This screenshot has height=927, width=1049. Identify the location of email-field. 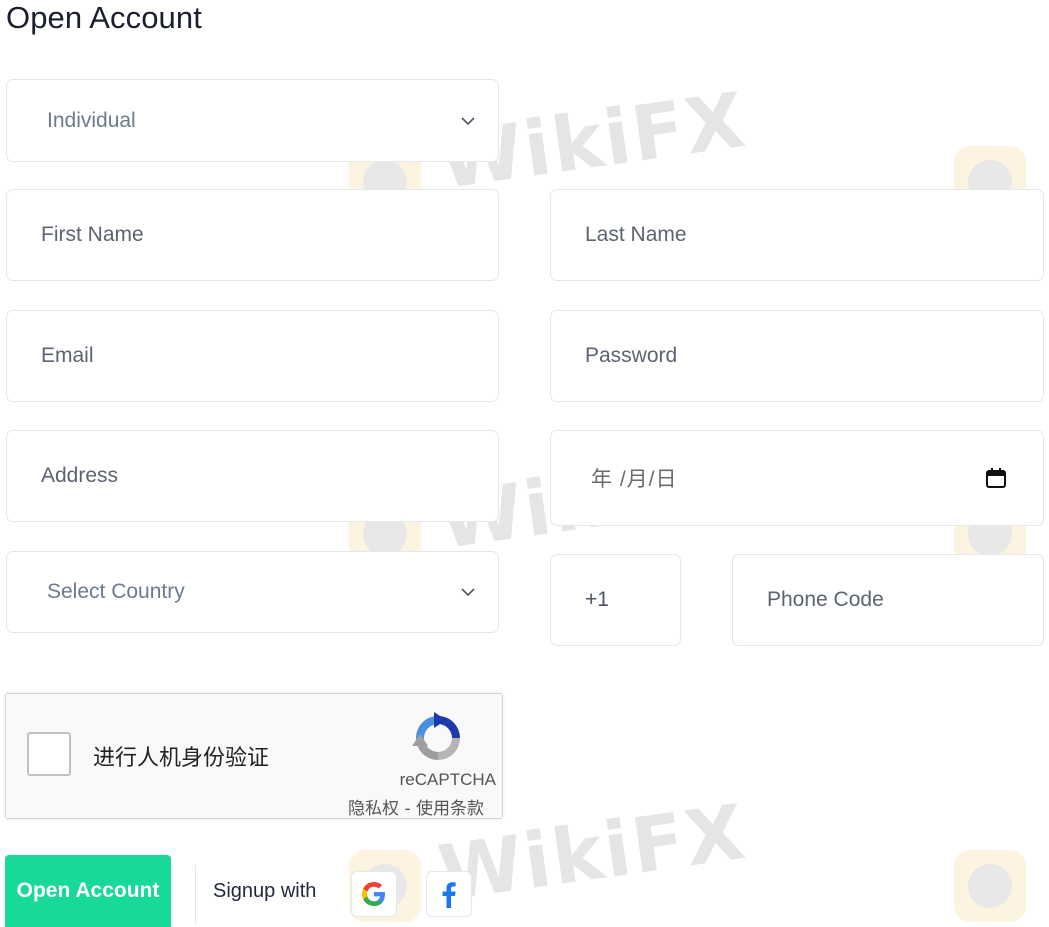
(252, 356).